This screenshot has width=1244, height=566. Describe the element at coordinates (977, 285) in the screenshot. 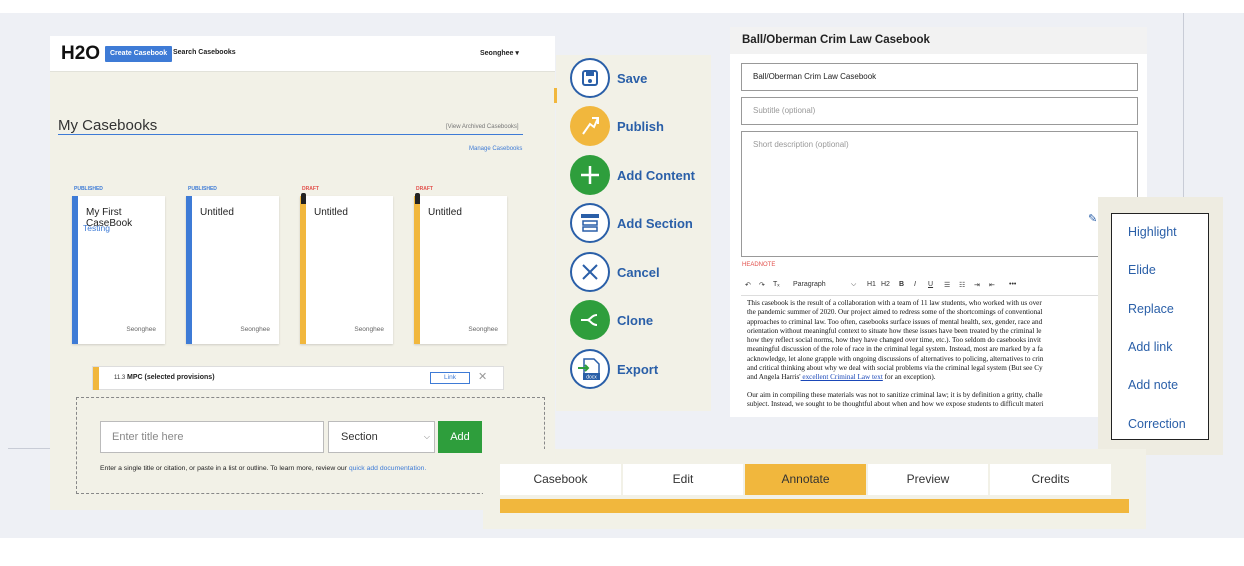

I see `indent-icon: ⇥` at that location.